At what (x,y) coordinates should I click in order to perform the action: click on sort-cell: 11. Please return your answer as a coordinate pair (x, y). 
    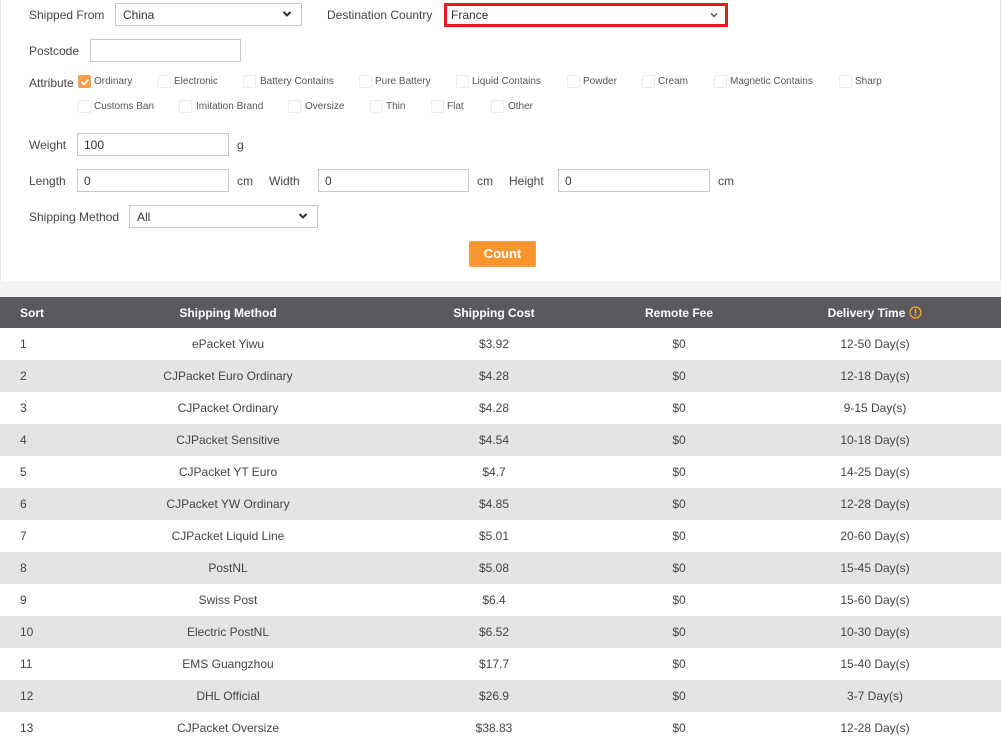
    Looking at the image, I should click on (26, 664).